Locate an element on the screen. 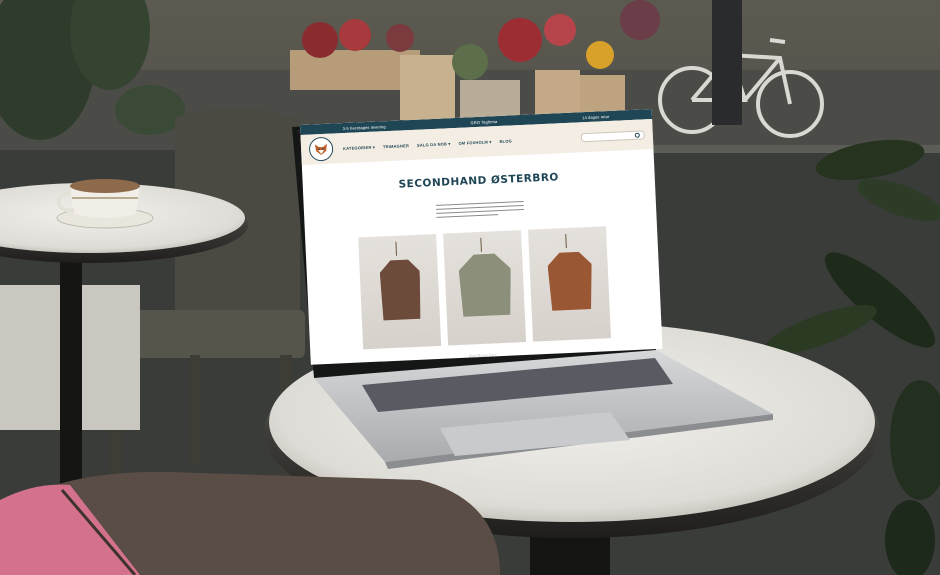  search-input is located at coordinates (612, 135).